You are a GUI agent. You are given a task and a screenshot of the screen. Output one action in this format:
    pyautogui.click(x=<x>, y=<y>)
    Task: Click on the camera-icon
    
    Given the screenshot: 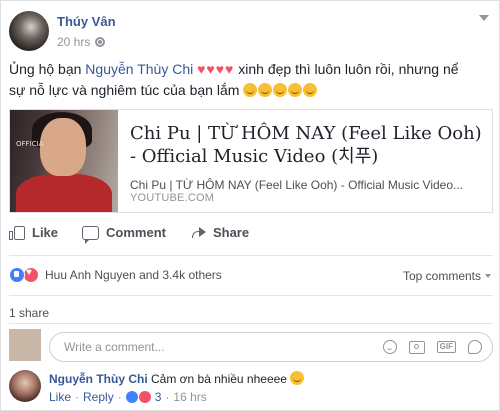 What is the action you would take?
    pyautogui.click(x=416, y=347)
    